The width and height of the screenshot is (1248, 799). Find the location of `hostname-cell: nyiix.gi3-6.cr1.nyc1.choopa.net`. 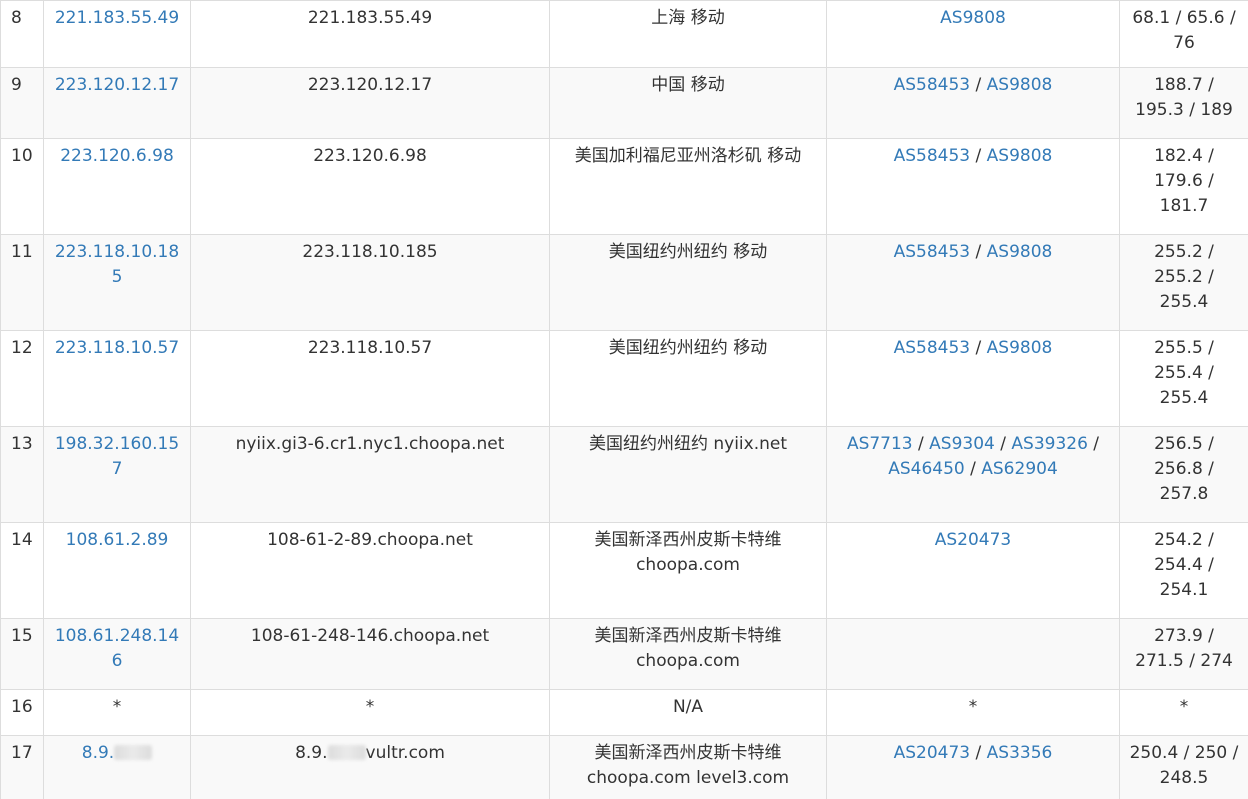

hostname-cell: nyiix.gi3-6.cr1.nyc1.choopa.net is located at coordinates (370, 474).